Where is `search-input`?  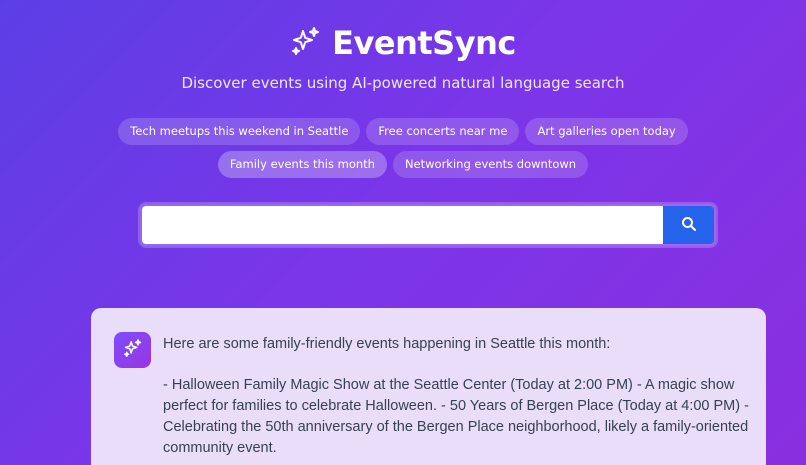 search-input is located at coordinates (402, 225).